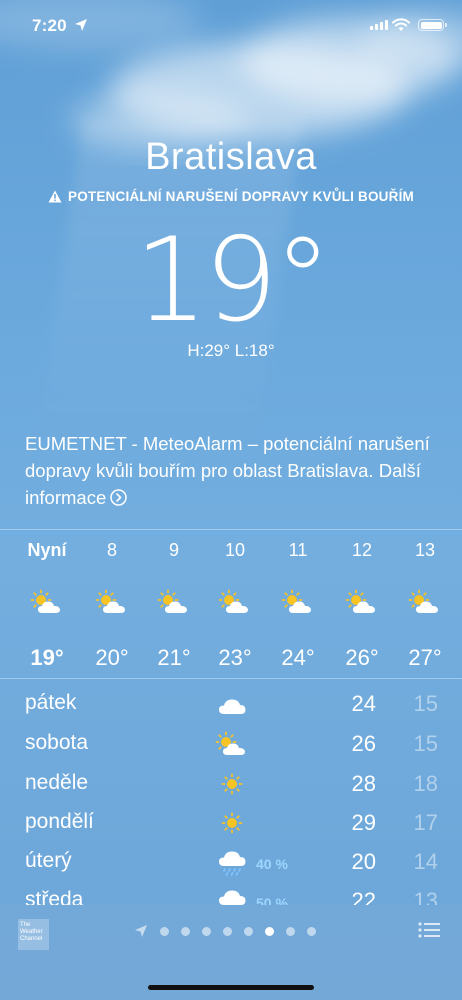 Image resolution: width=462 pixels, height=1000 pixels. Describe the element at coordinates (54, 896) in the screenshot. I see `day-name: středa` at that location.